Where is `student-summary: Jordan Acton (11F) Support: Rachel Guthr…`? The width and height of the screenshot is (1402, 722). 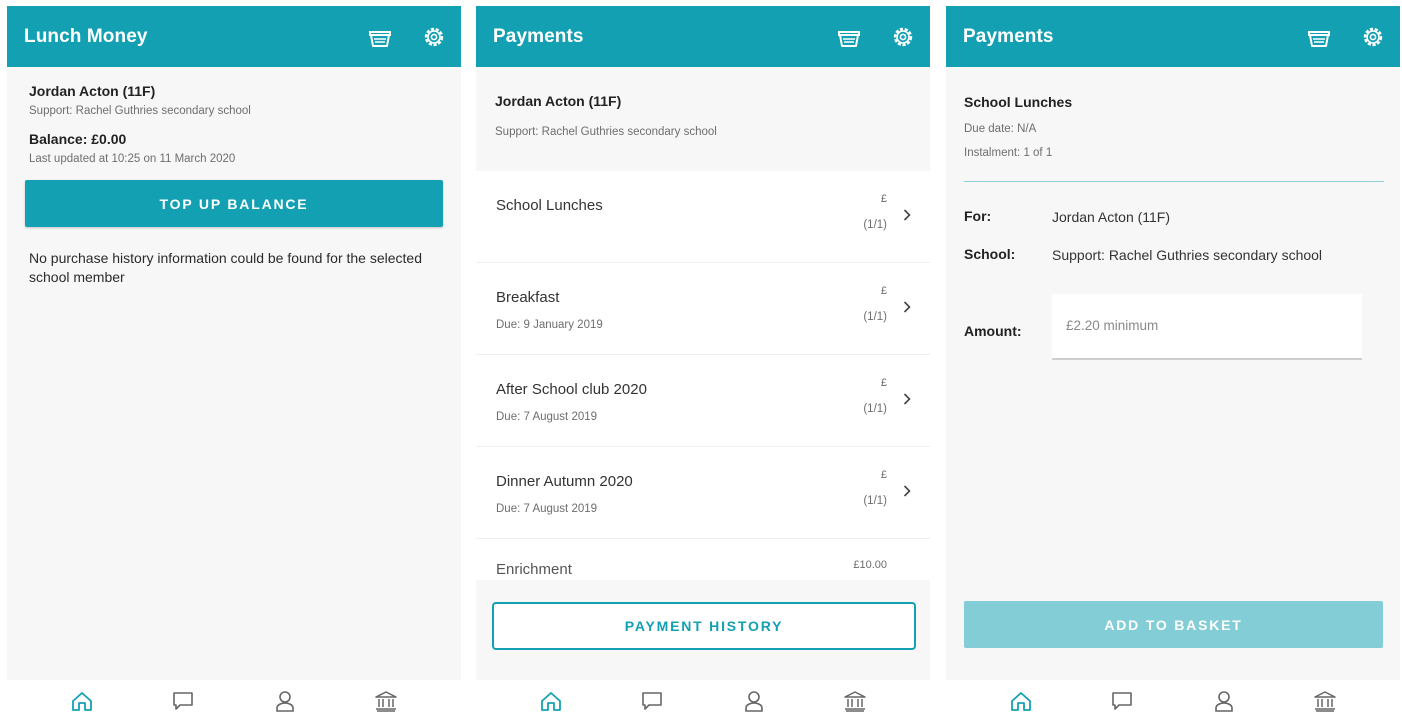 student-summary: Jordan Acton (11F) Support: Rachel Guthr… is located at coordinates (703, 119).